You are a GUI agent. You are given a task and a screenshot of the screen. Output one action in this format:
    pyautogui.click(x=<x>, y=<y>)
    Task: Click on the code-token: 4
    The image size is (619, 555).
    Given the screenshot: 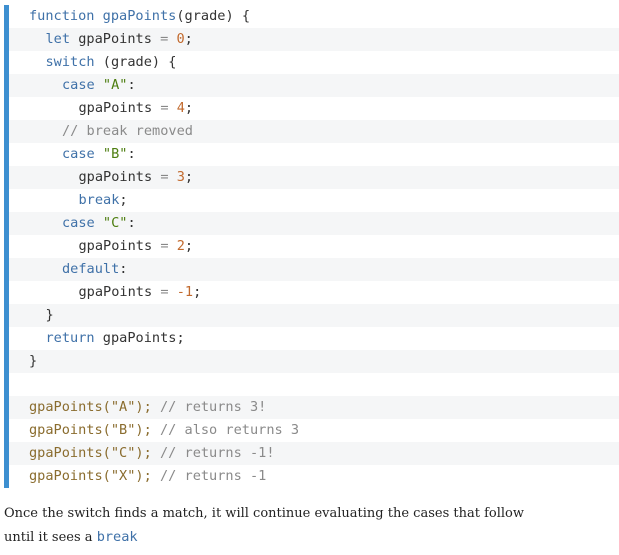 What is the action you would take?
    pyautogui.click(x=180, y=108)
    